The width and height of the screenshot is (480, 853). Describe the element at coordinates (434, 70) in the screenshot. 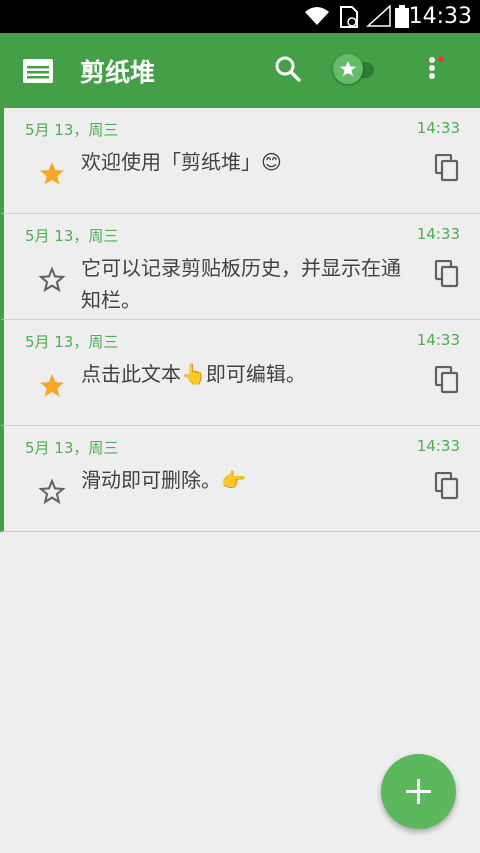

I see `more-vert-icon` at that location.